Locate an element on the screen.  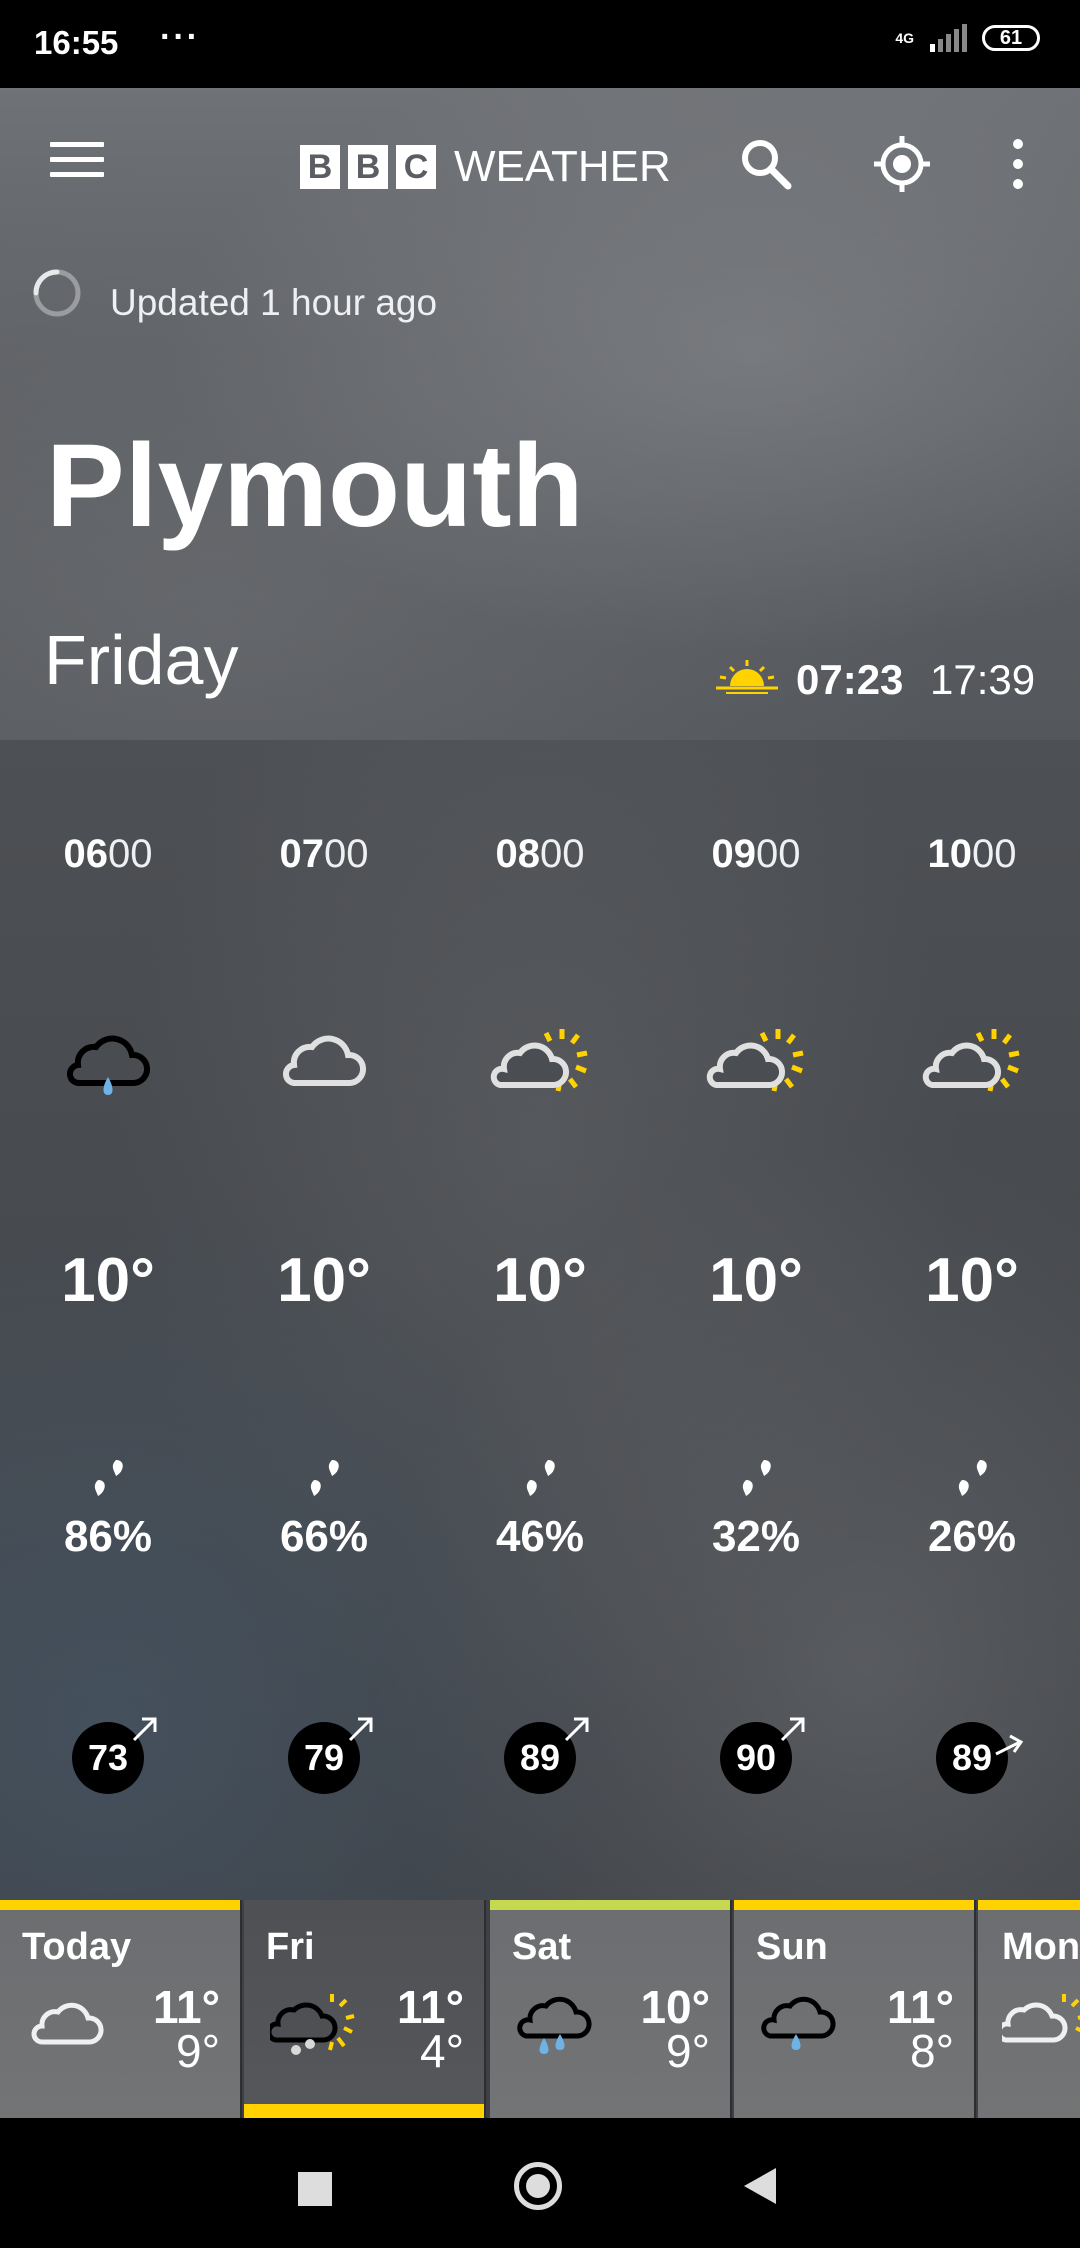
day-card-today: Today 11° 9° is located at coordinates (121, 2009).